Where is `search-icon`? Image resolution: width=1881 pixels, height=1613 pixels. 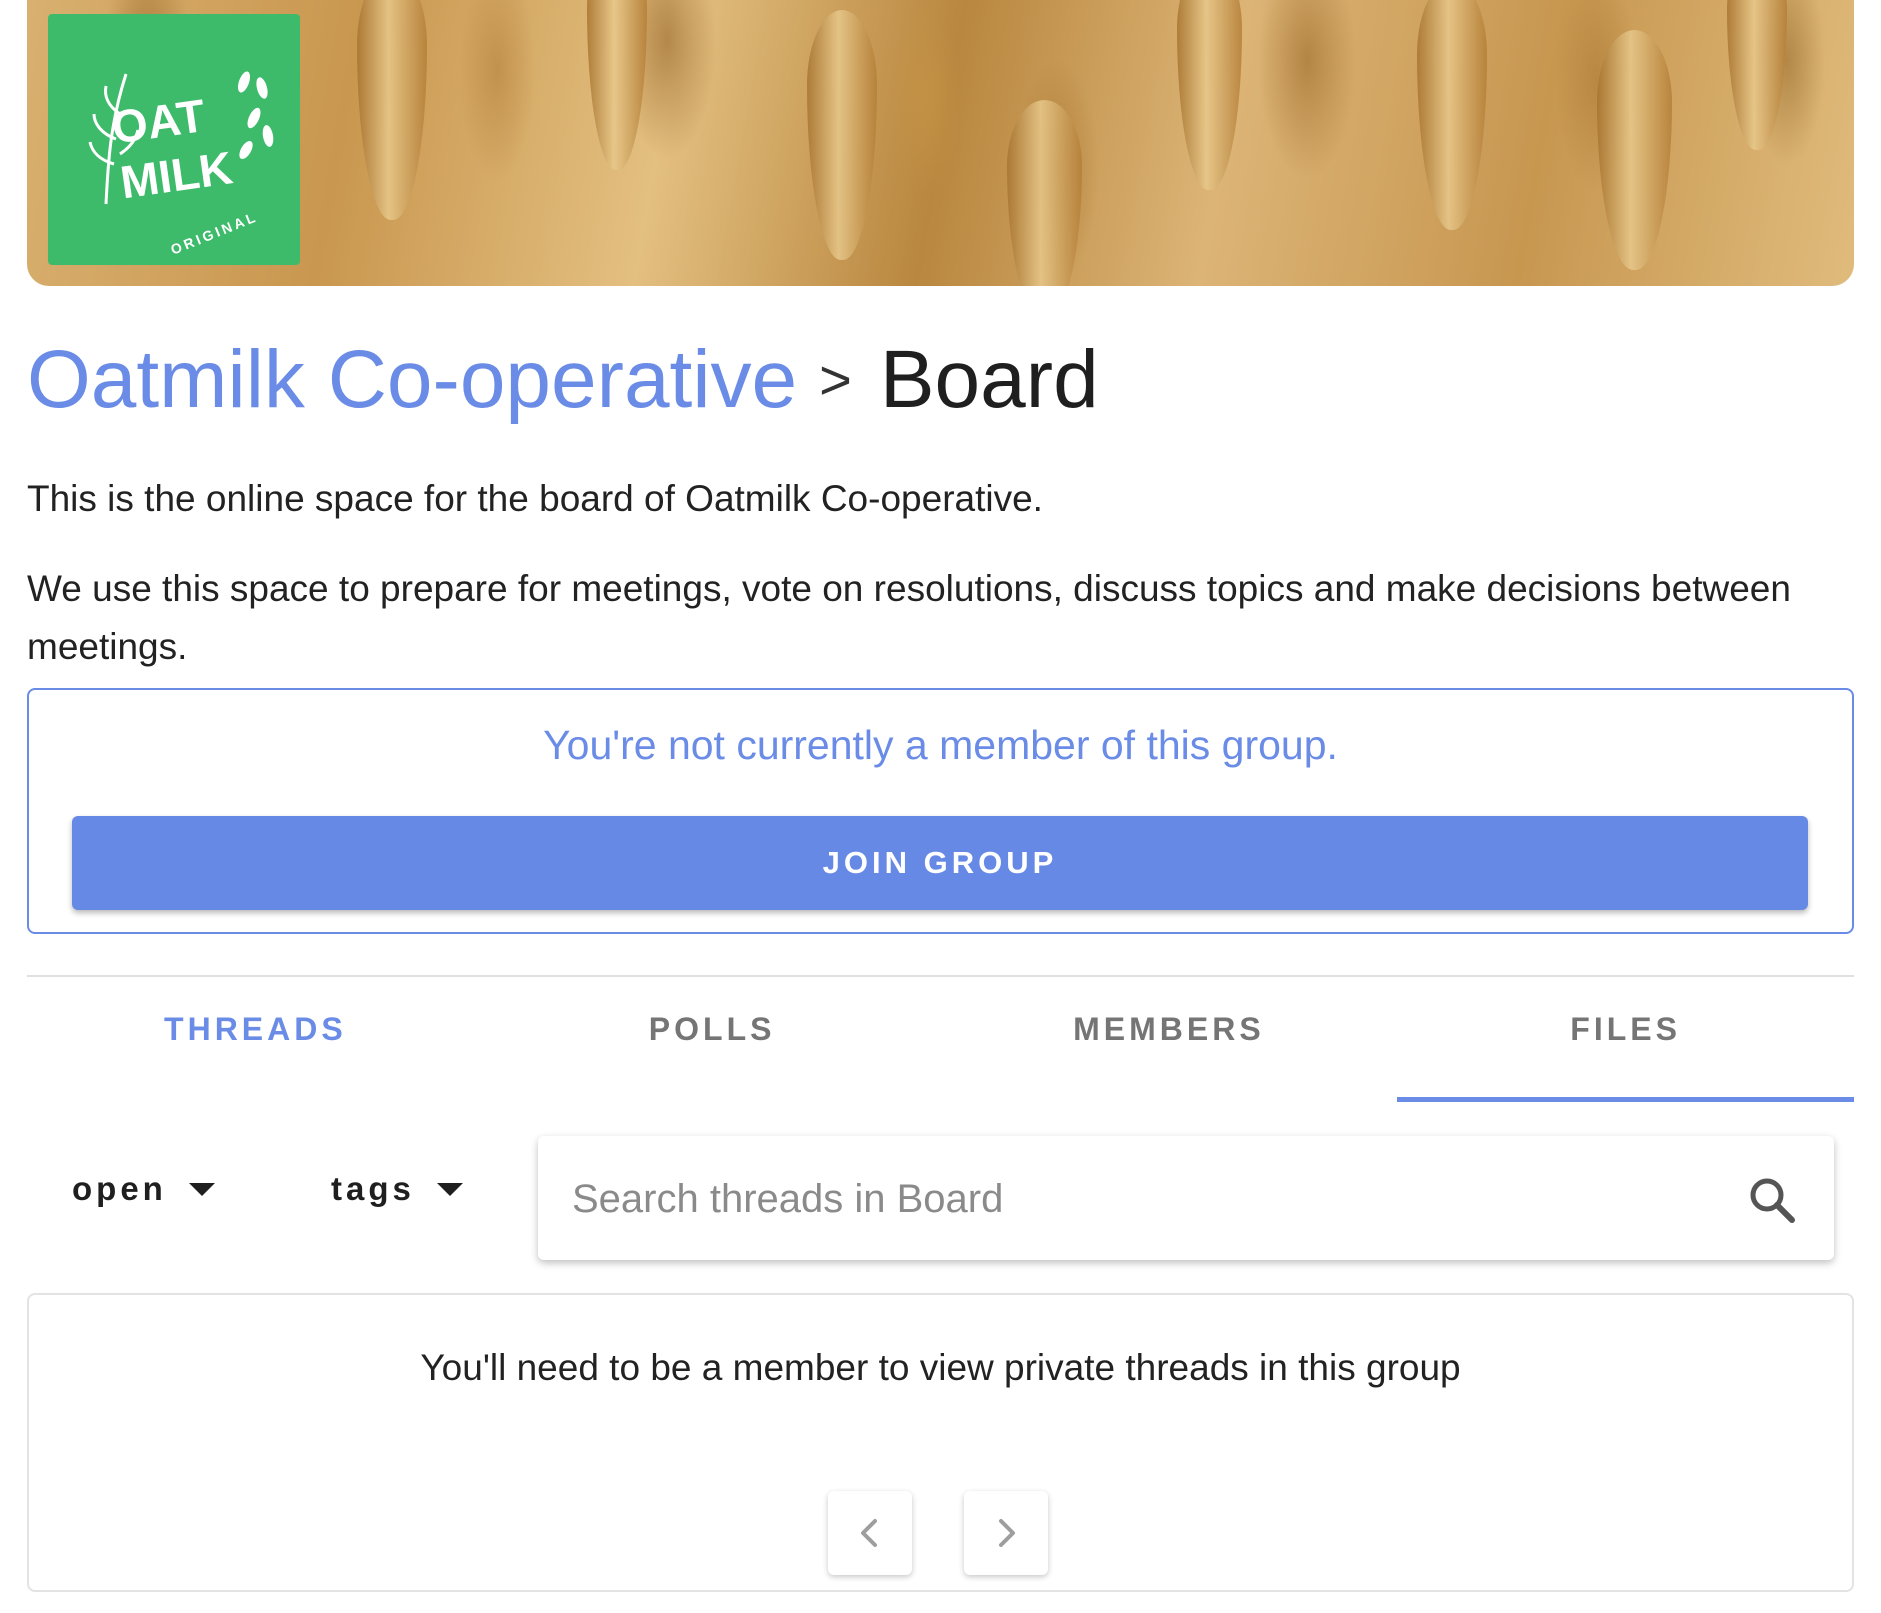 search-icon is located at coordinates (1772, 1200).